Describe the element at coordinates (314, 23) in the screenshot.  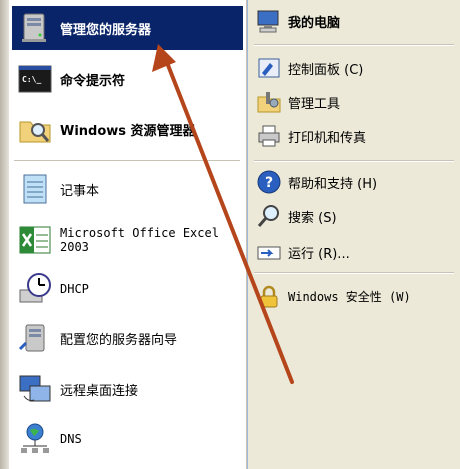
I see `menu-item-label: 我的电脑` at that location.